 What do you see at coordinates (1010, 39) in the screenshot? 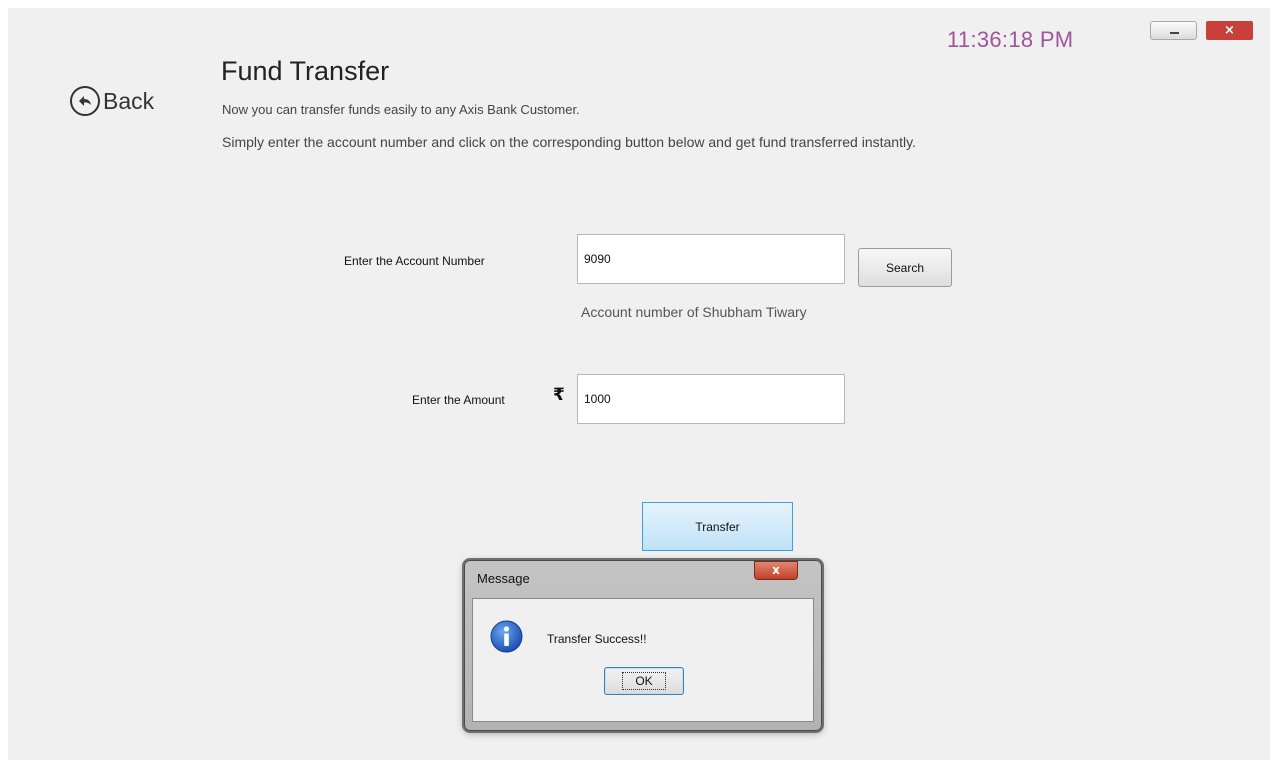
I see `clock: 11:36:18 PM` at bounding box center [1010, 39].